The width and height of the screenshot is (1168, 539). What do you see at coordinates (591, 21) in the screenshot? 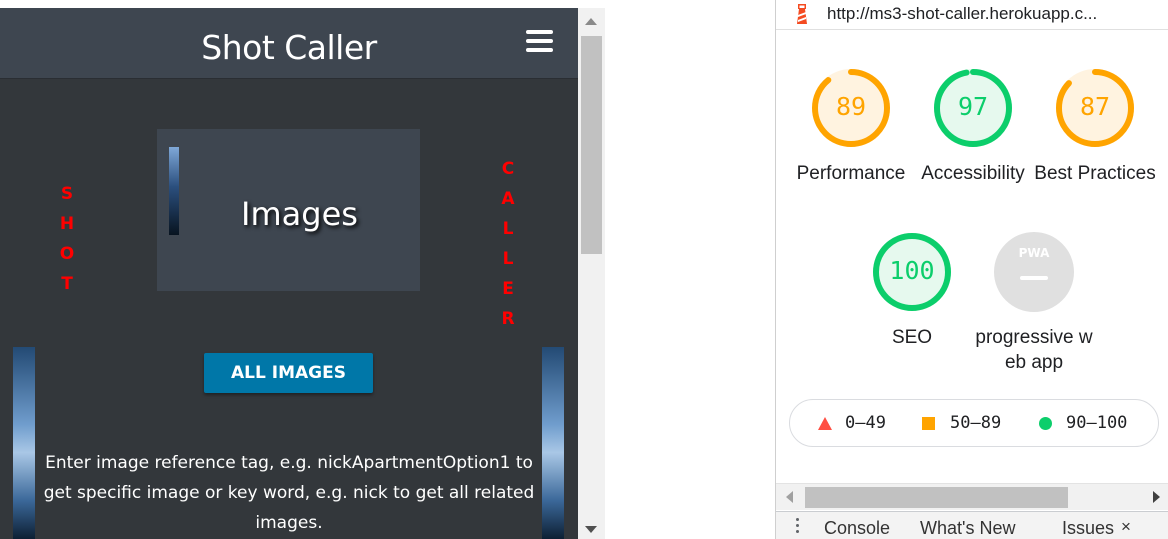
I see `scroll-up-arrow-icon` at bounding box center [591, 21].